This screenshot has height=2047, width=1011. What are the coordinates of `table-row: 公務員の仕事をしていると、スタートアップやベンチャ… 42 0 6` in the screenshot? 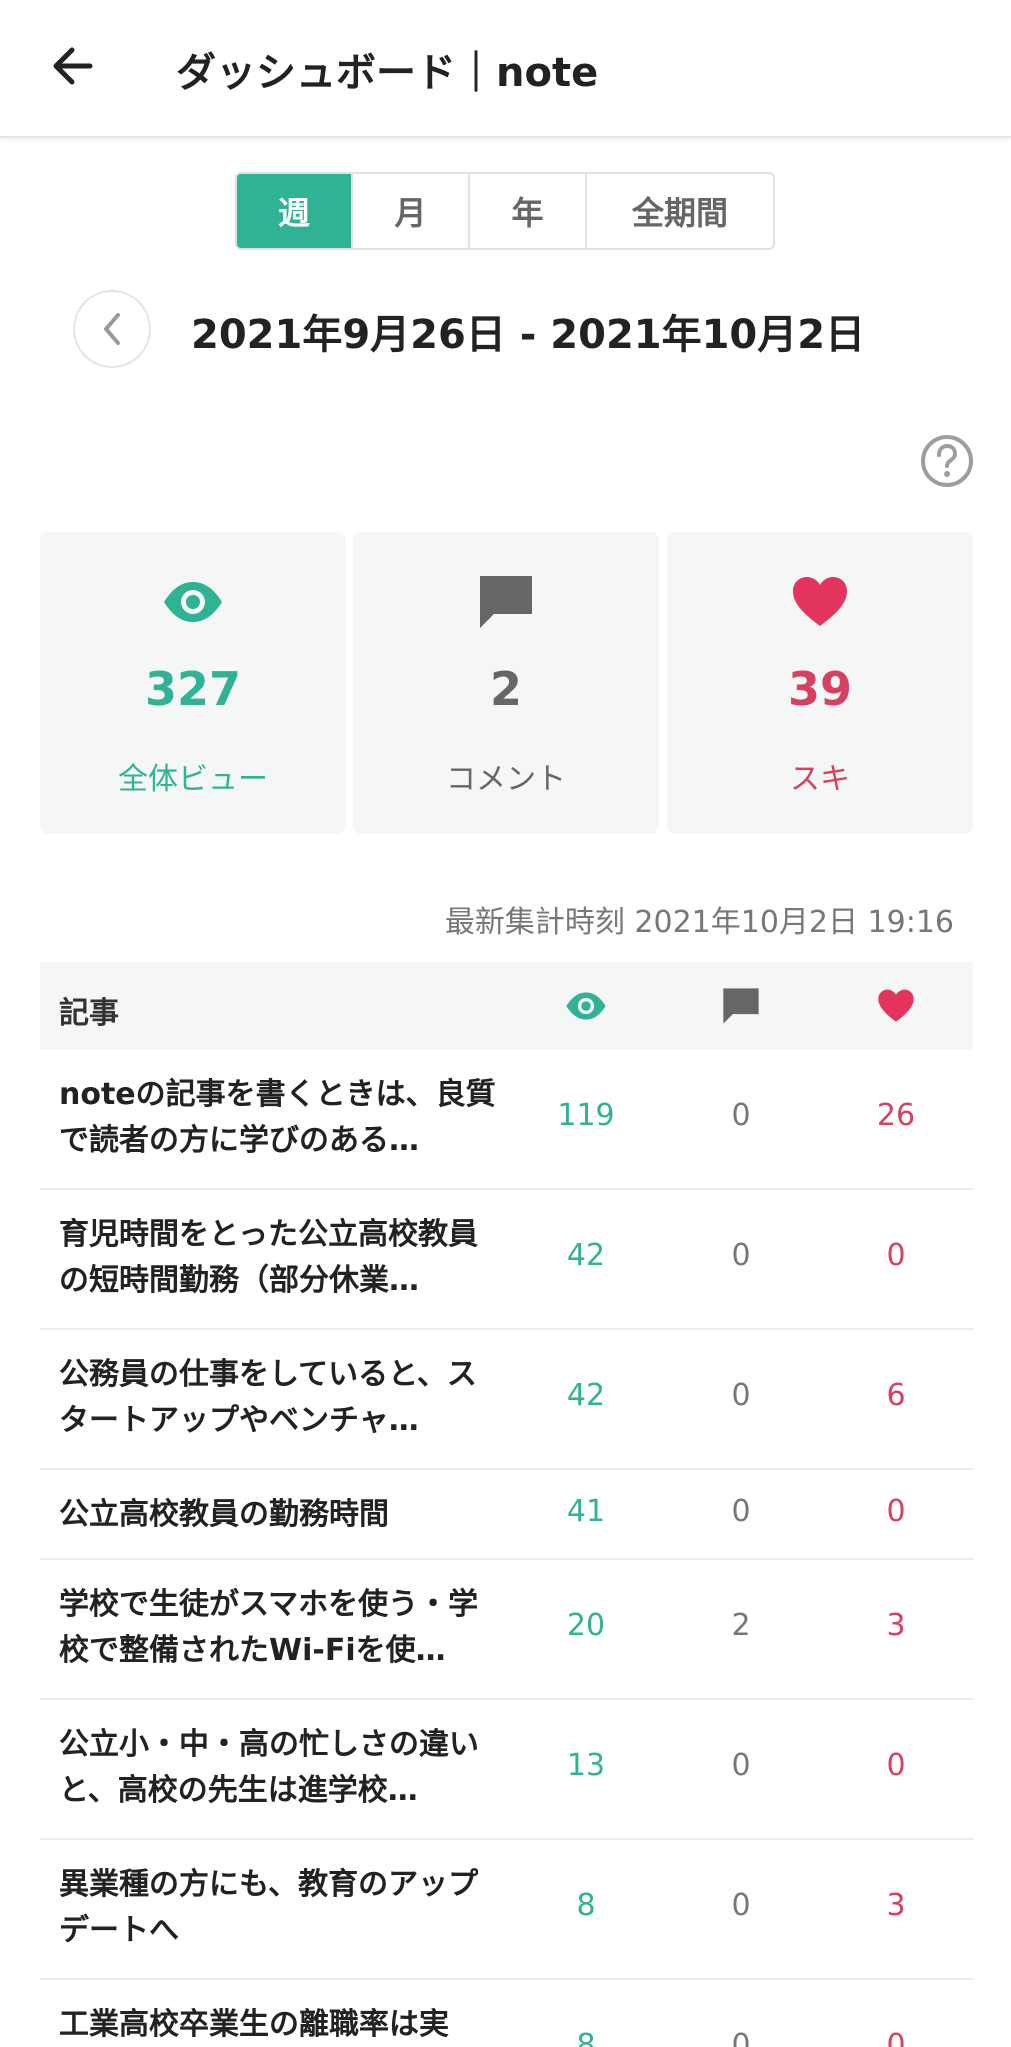 It's located at (506, 1400).